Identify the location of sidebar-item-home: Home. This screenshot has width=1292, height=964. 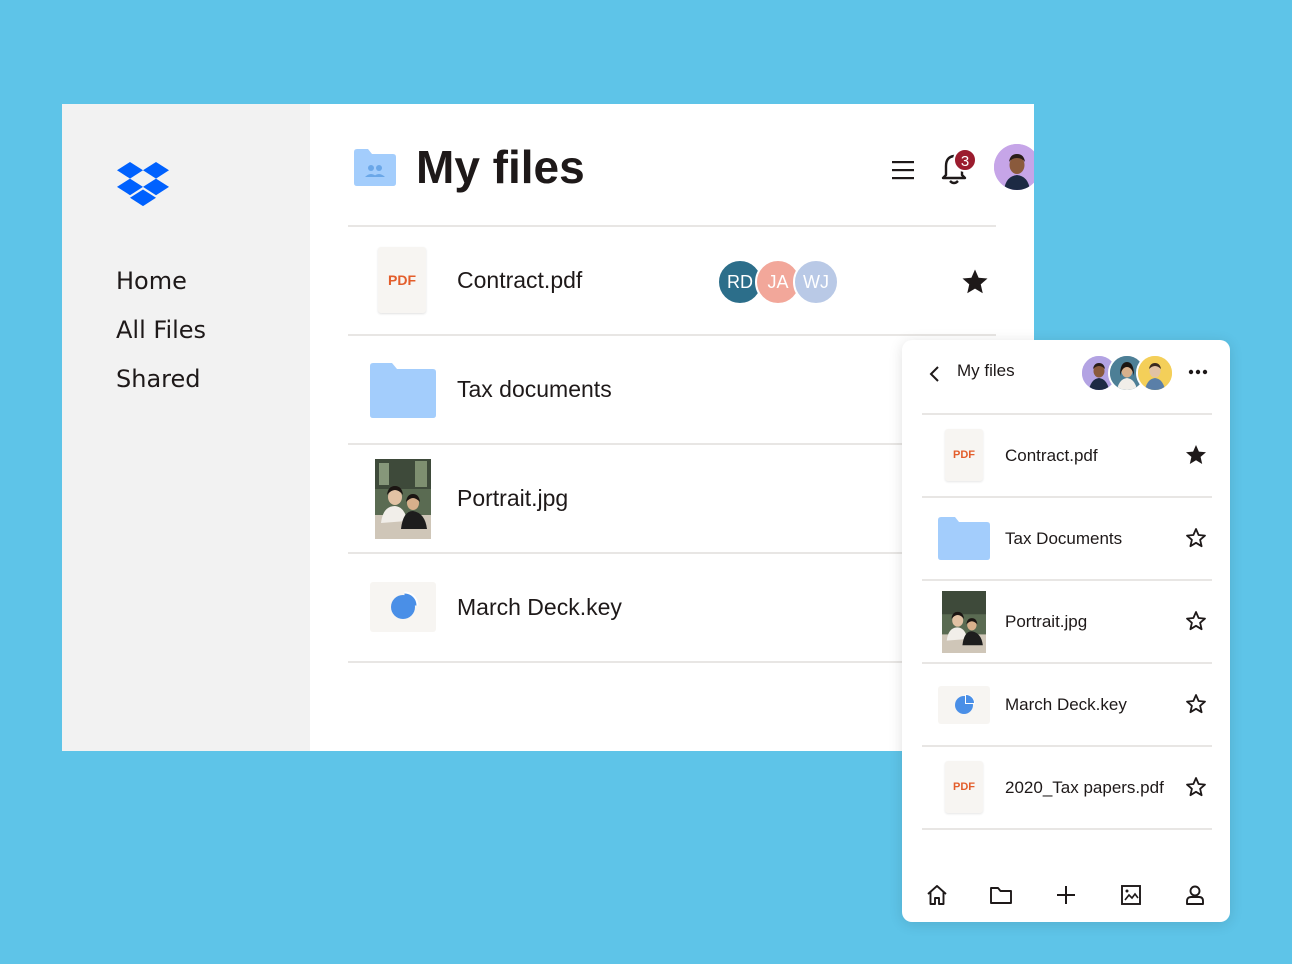
(161, 288).